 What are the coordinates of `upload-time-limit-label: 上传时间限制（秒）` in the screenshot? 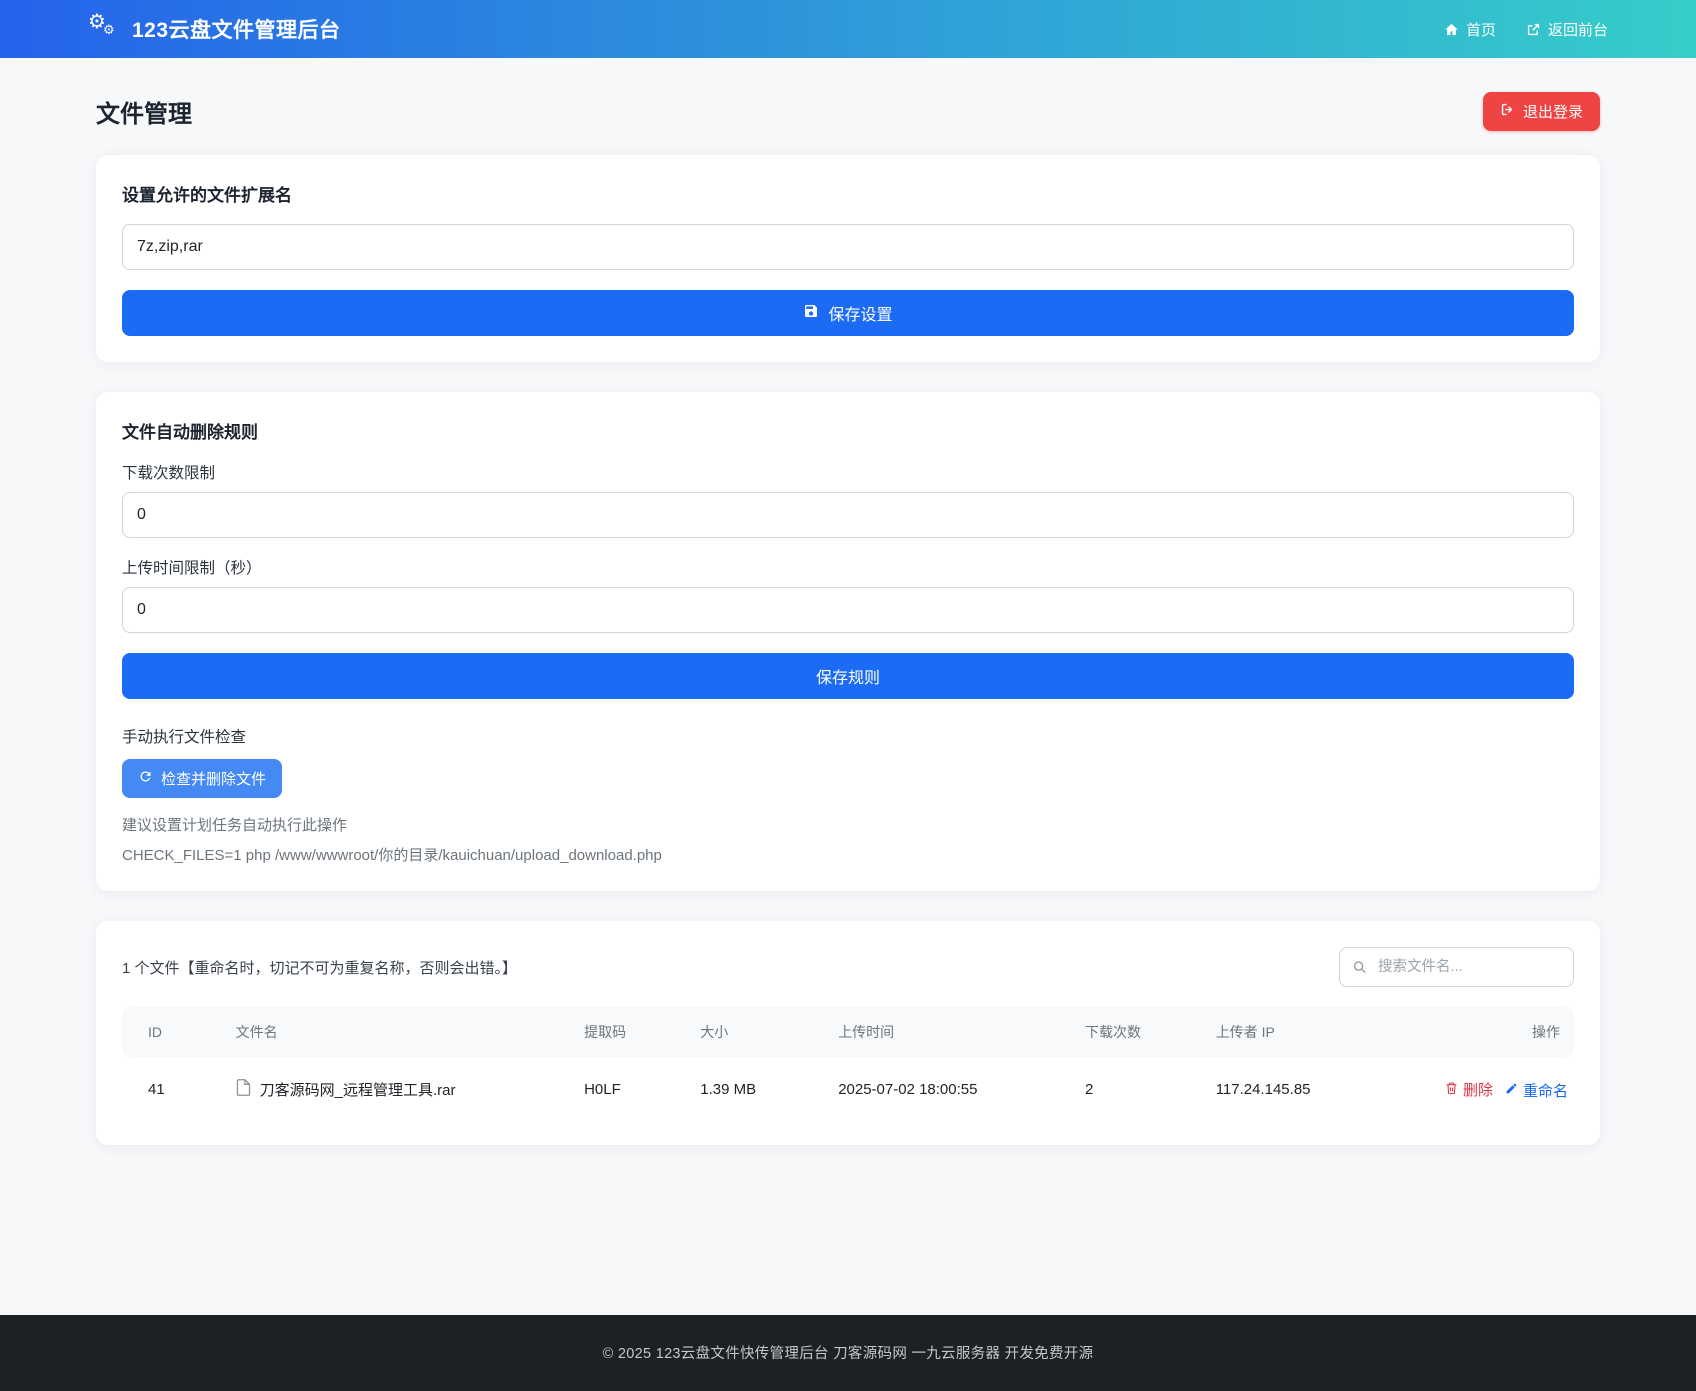 It's located at (192, 568).